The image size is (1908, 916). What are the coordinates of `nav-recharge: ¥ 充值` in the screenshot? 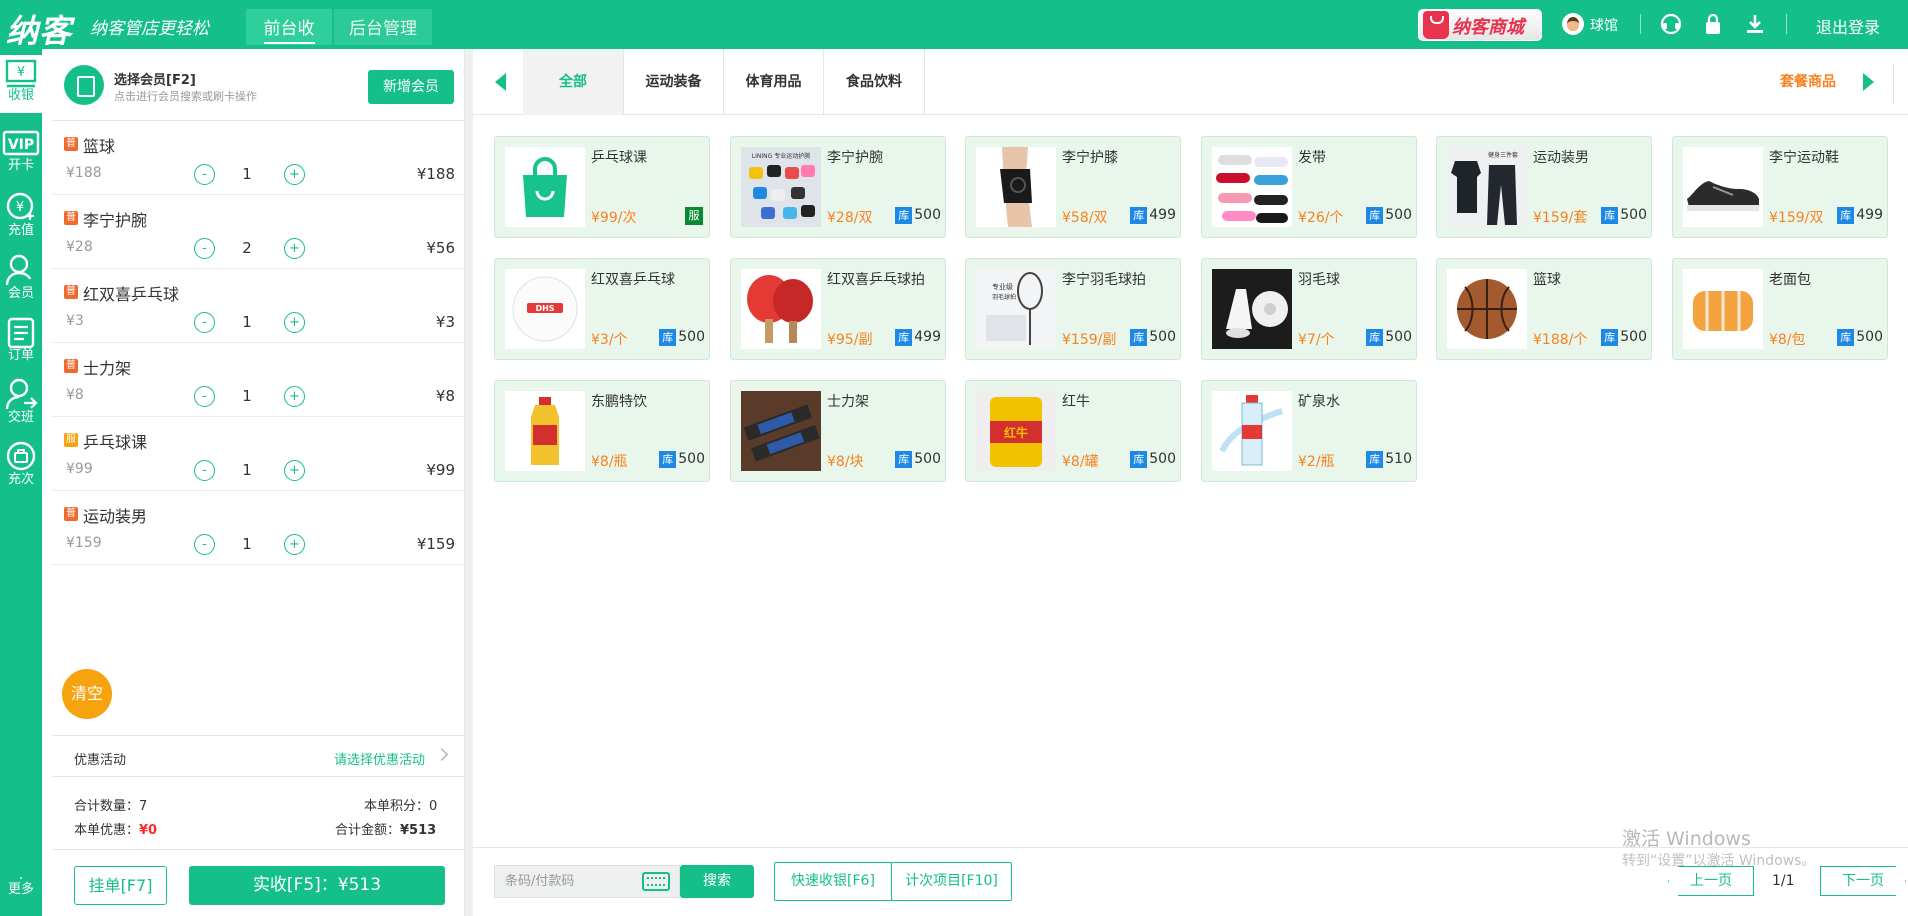 It's located at (21, 218).